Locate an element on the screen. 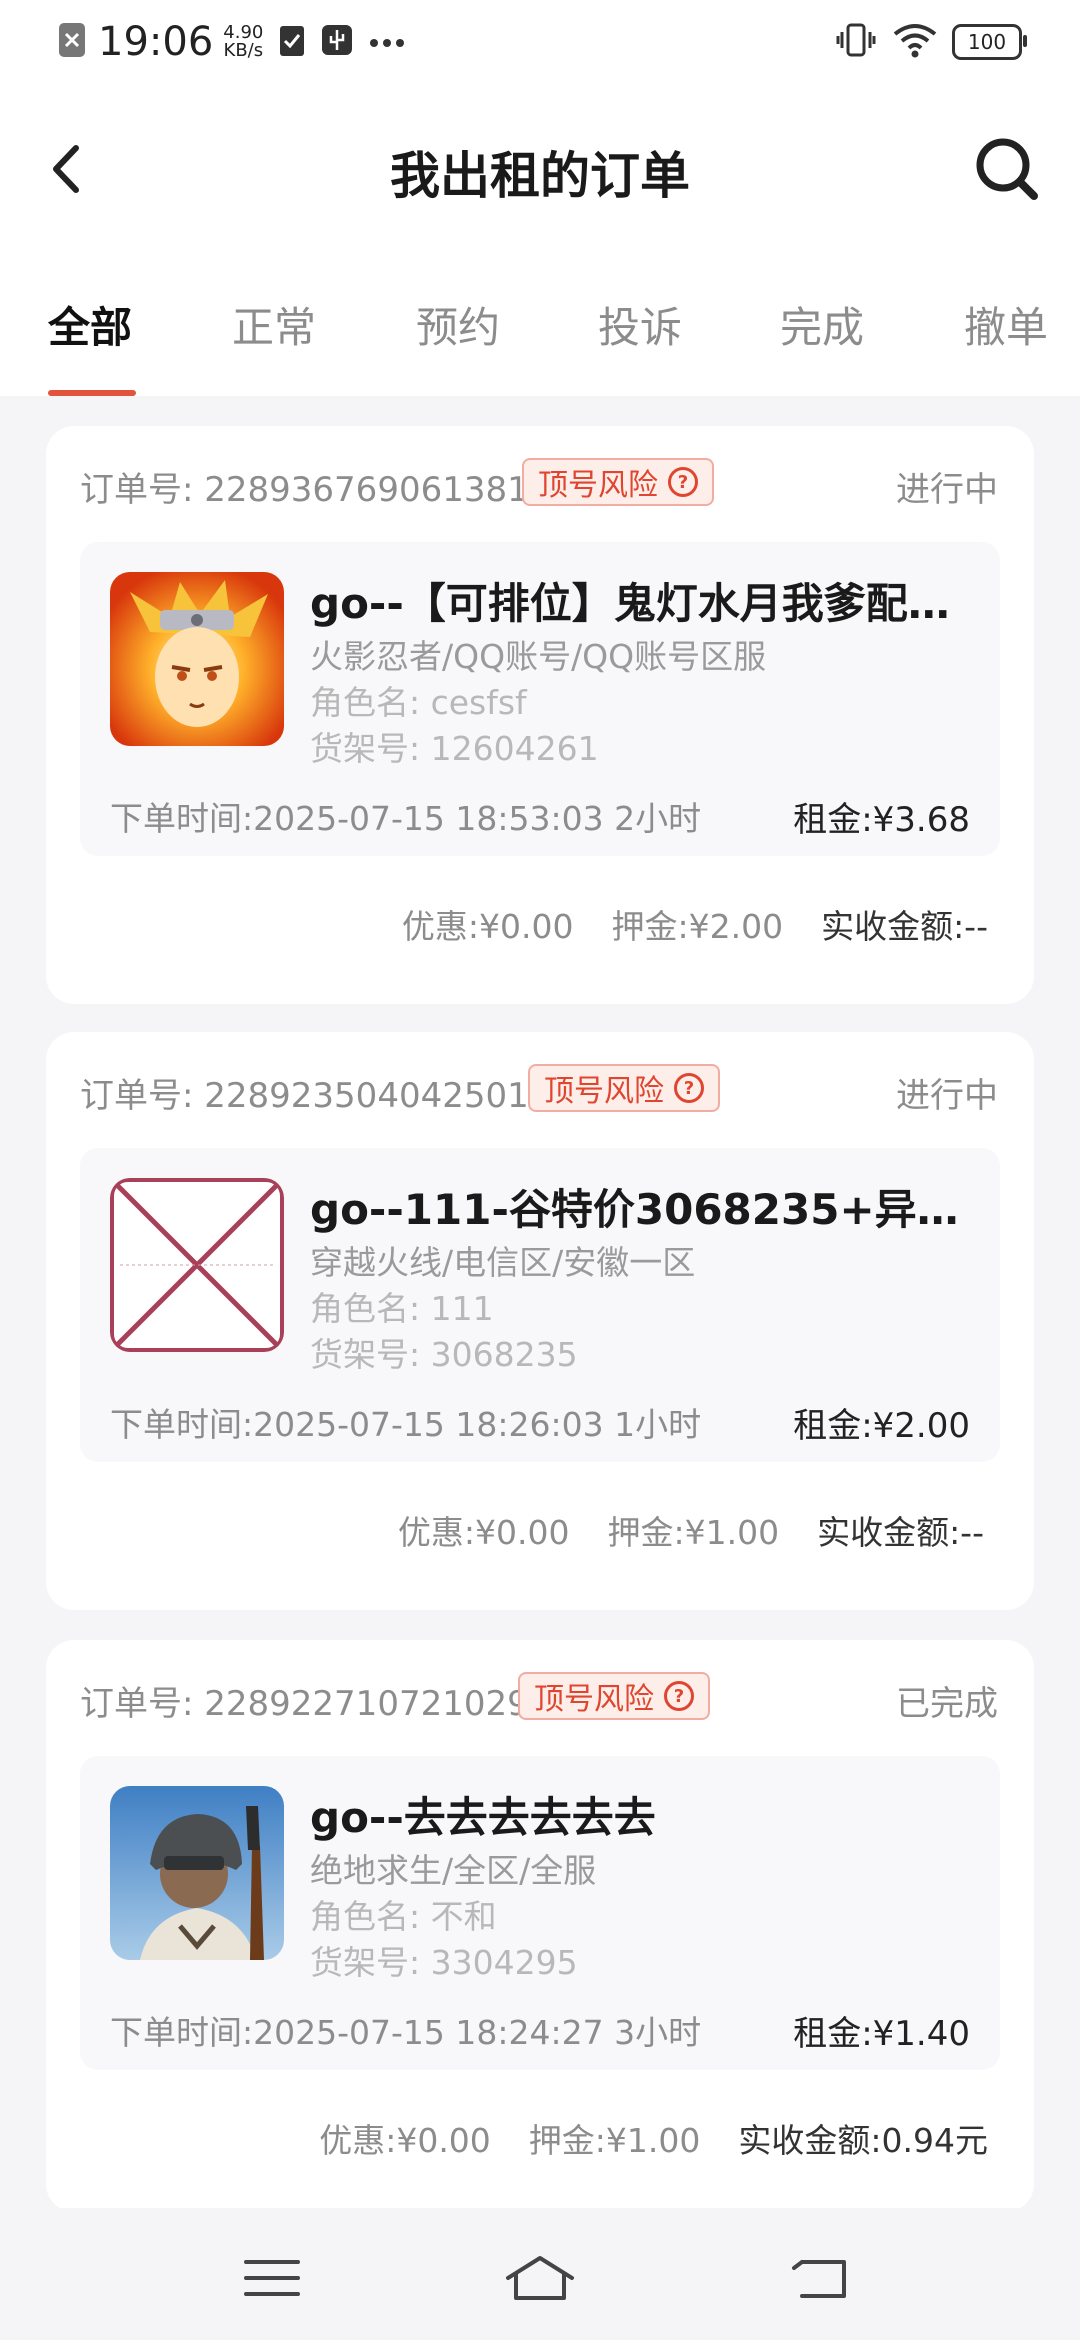 The width and height of the screenshot is (1080, 2340). rent-amount: 租金:¥3.68 is located at coordinates (881, 820).